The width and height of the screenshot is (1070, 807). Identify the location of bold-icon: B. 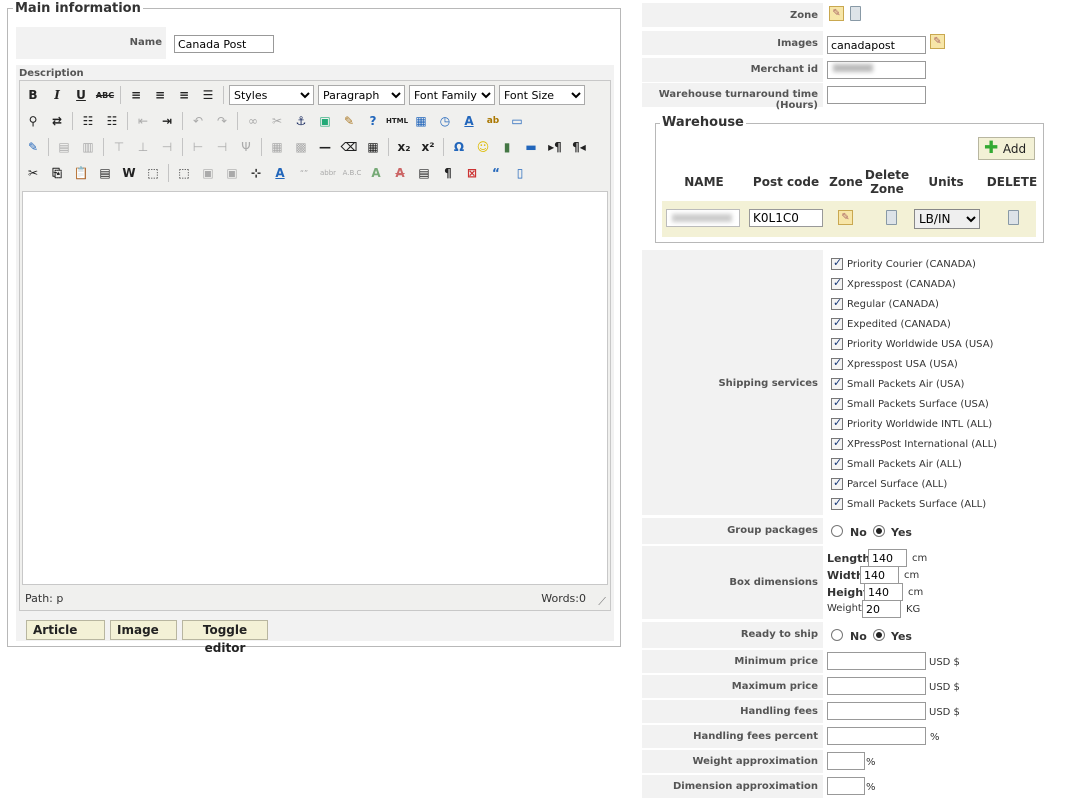
(33, 95).